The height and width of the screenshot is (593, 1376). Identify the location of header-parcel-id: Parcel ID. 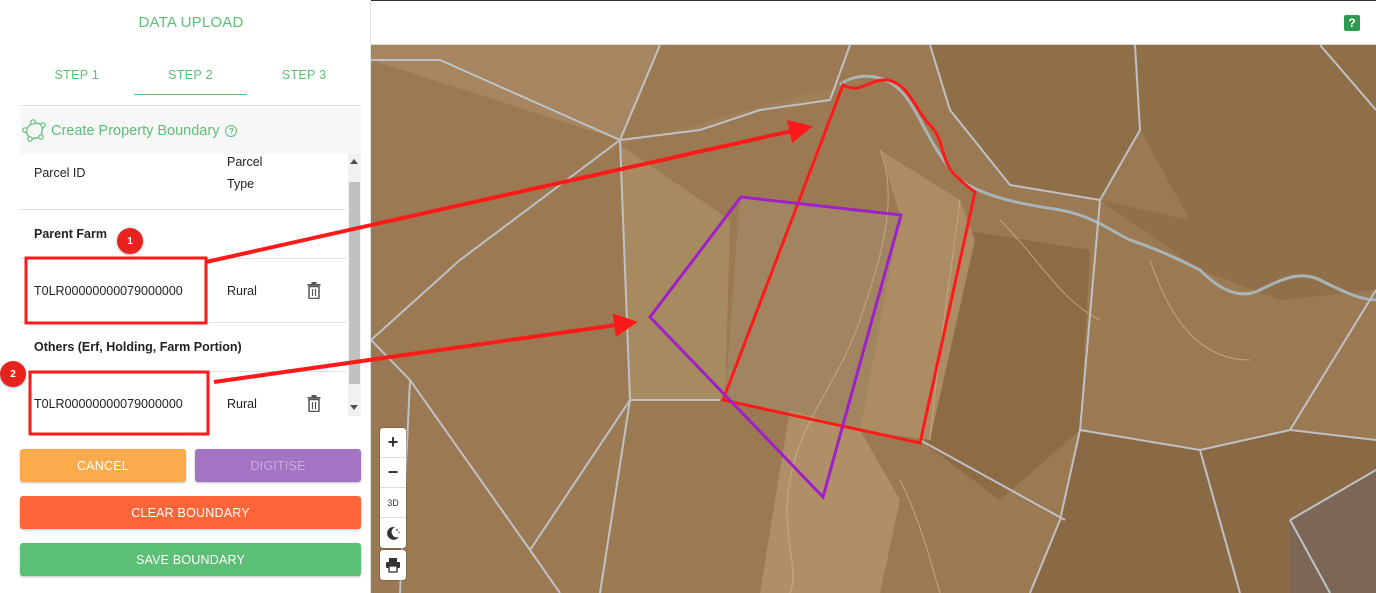
(60, 173).